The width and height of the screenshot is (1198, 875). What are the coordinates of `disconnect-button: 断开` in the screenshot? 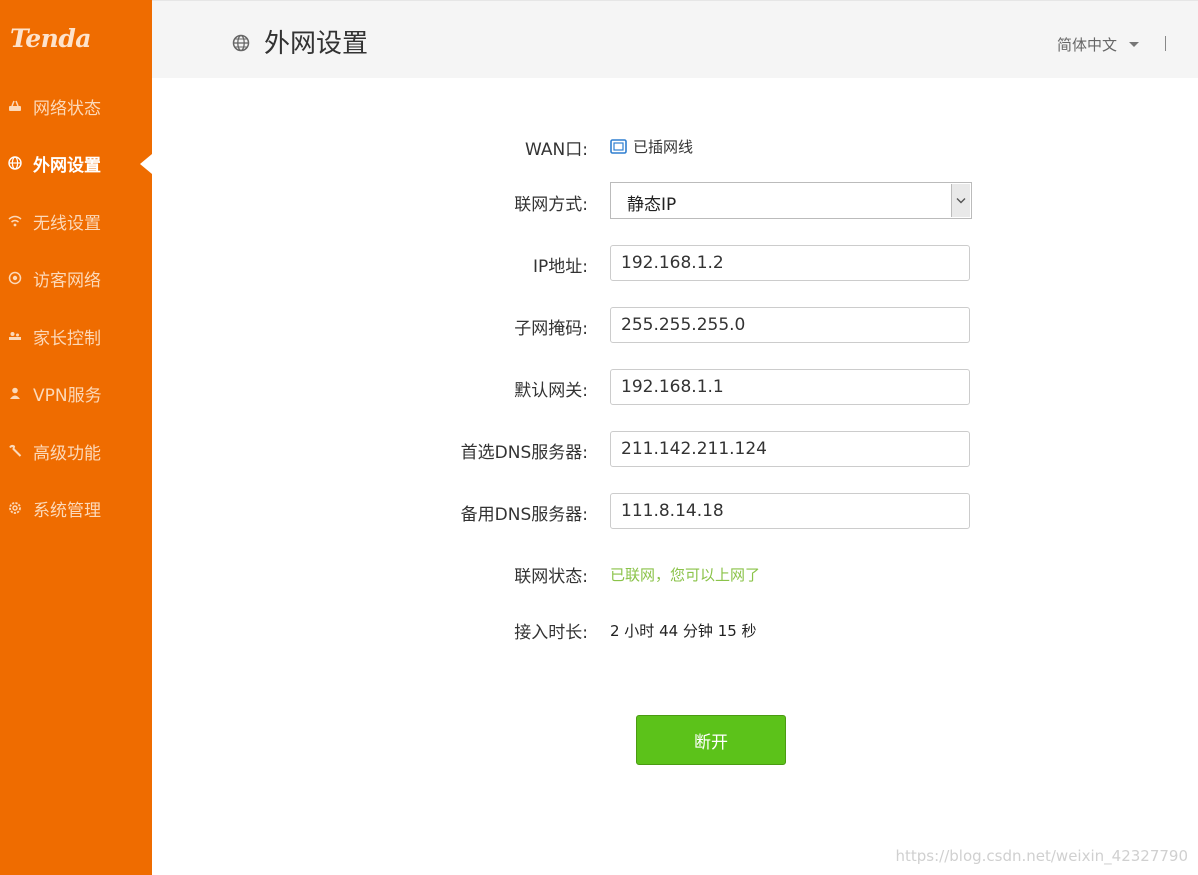 It's located at (711, 740).